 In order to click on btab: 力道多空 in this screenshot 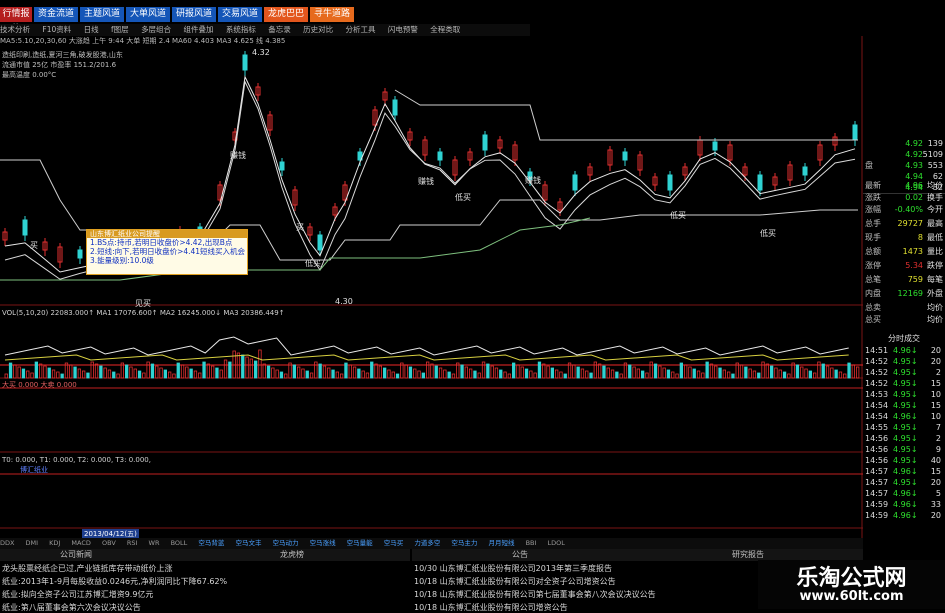, I will do `click(427, 543)`.